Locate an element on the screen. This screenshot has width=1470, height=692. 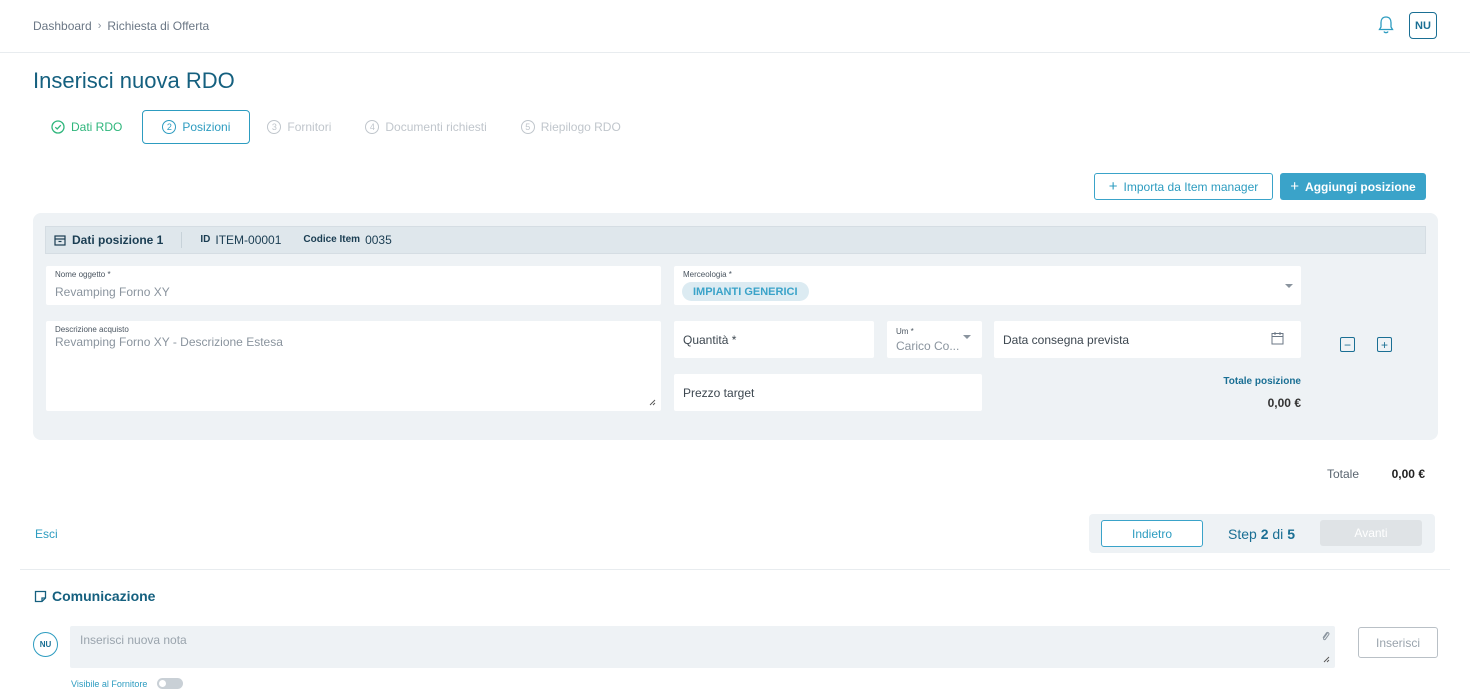
next-label: Avanti is located at coordinates (1371, 533).